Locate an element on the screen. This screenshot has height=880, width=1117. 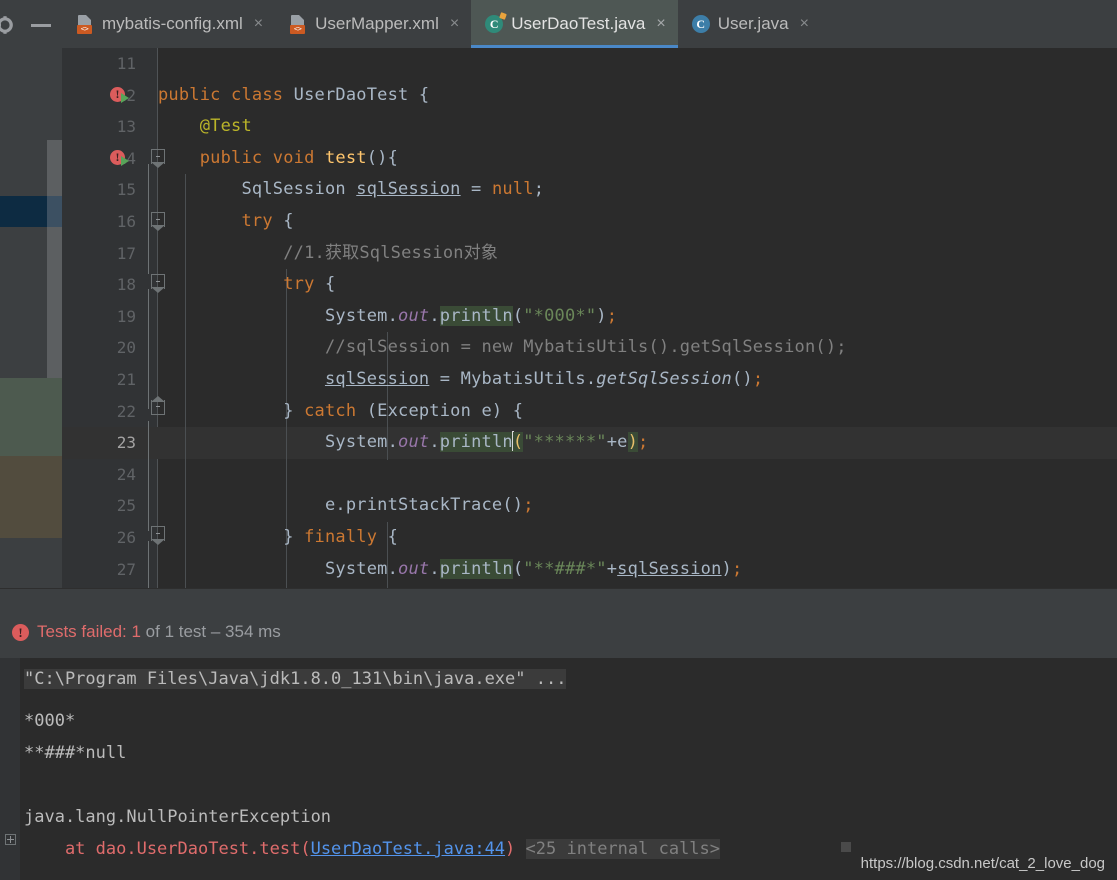
line-number: 22 is located at coordinates (126, 411).